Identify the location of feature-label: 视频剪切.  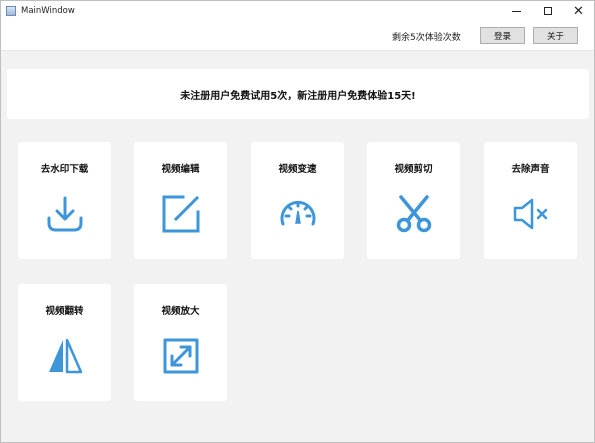
(413, 169).